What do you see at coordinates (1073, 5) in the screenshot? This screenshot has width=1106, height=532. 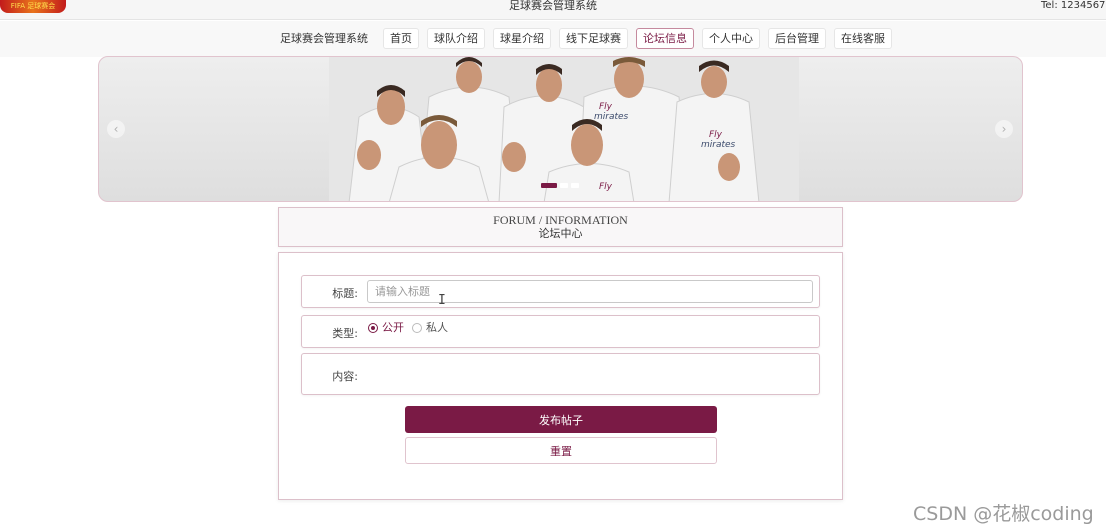 I see `tel-text: Tel: 1234567` at bounding box center [1073, 5].